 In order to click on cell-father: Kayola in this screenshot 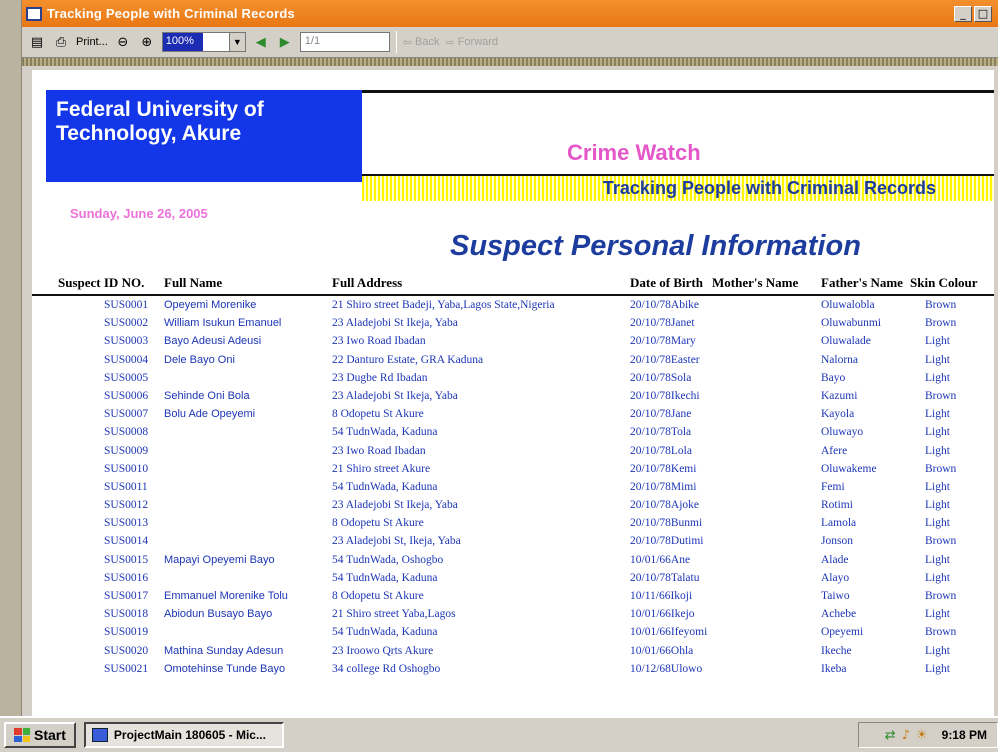, I will do `click(838, 414)`.